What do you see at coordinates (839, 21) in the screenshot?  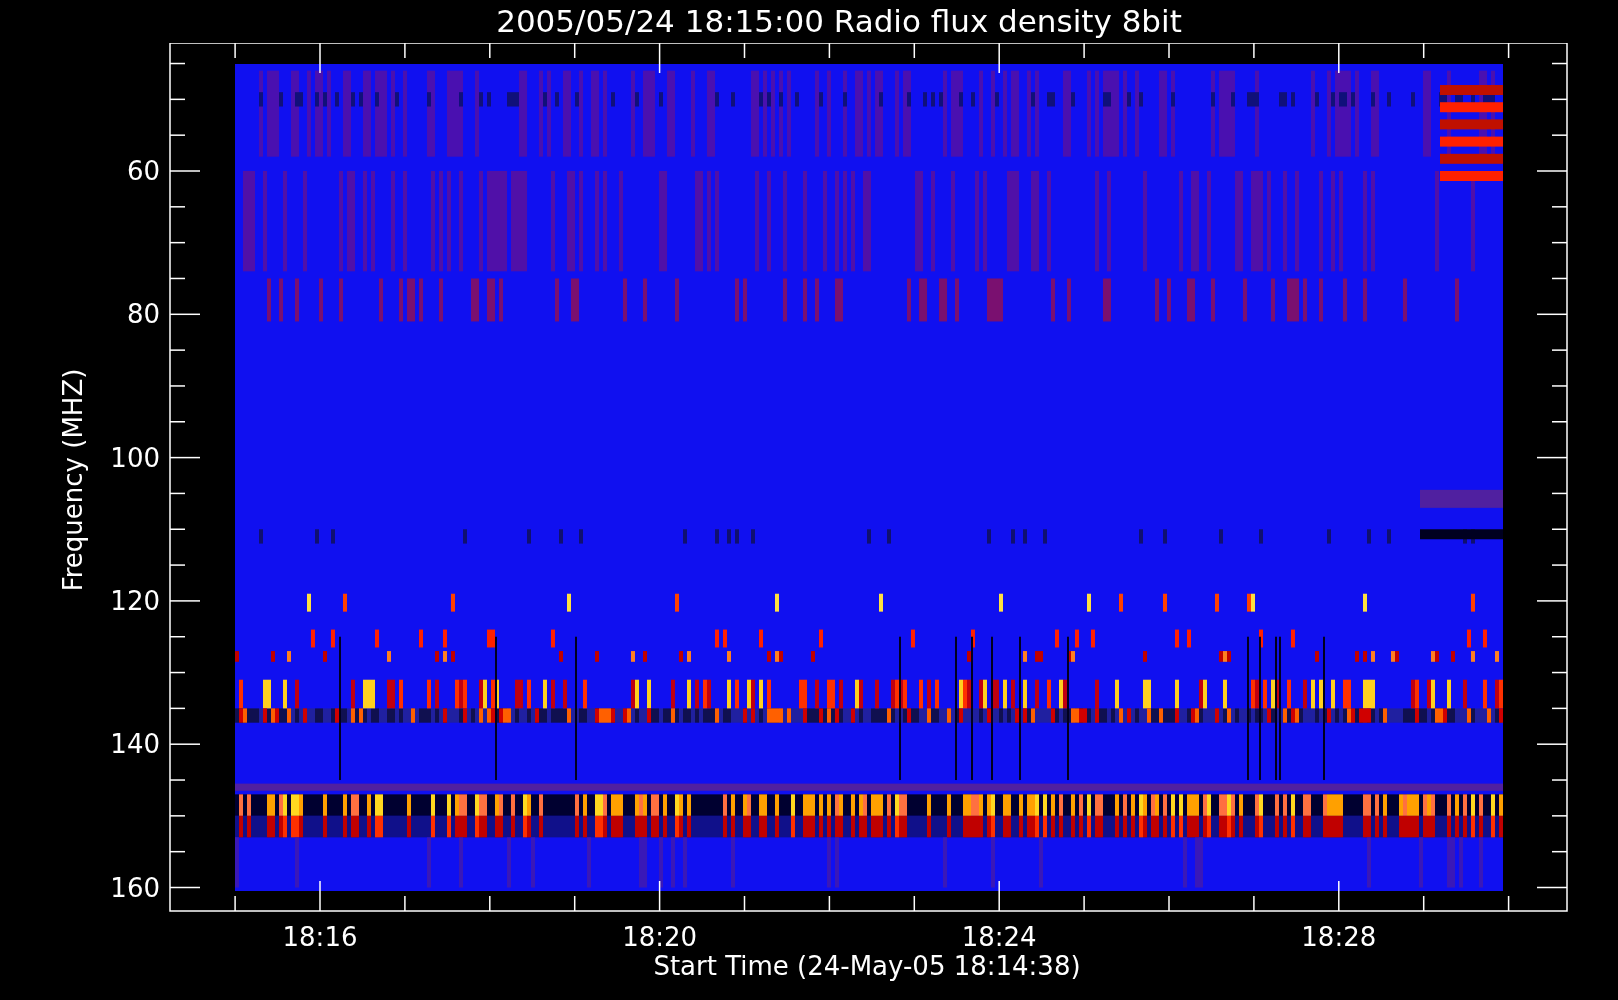 I see `plot-title: 2005/05/24 18:15:00 Radio flux density 8bit` at bounding box center [839, 21].